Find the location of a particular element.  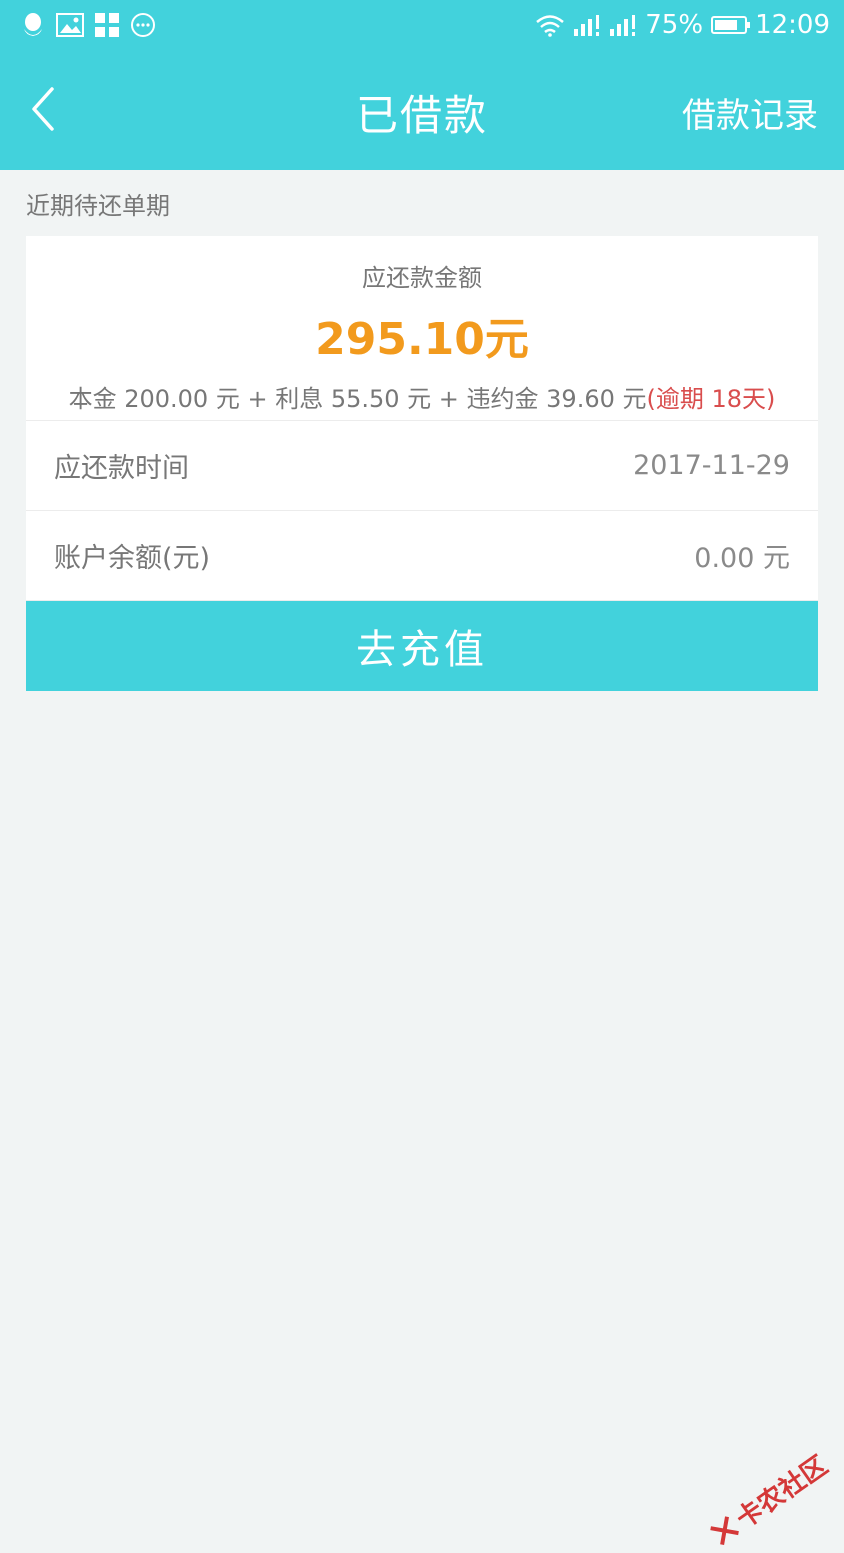

section-label: 近期待还单期 is located at coordinates (98, 206).